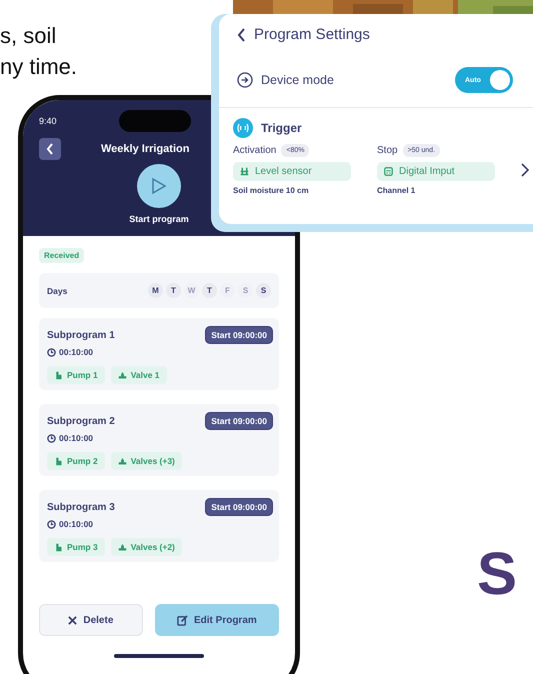 This screenshot has height=674, width=533. Describe the element at coordinates (146, 461) in the screenshot. I see `device-chip: Valves (+3)` at that location.